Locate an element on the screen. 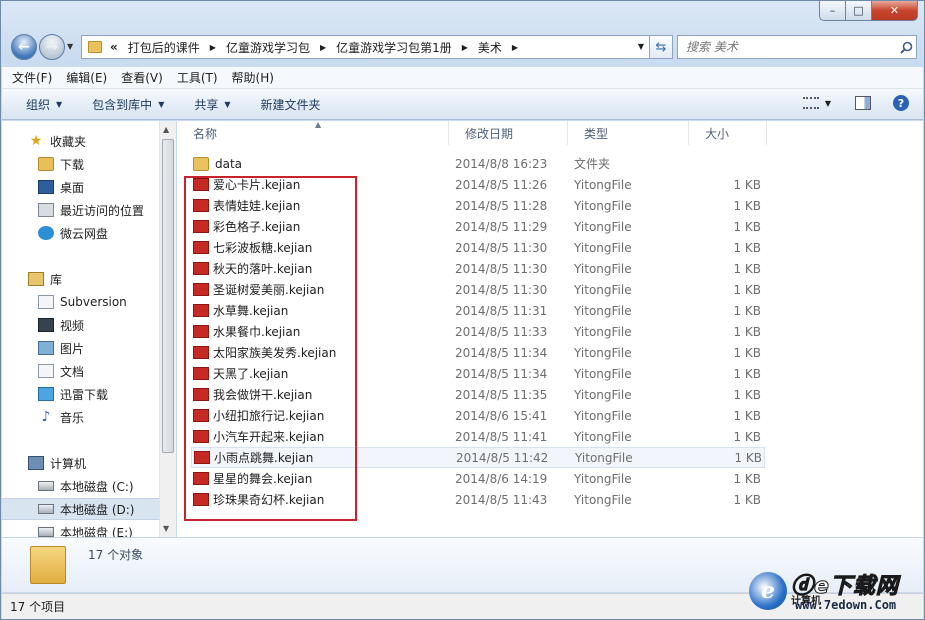 The width and height of the screenshot is (925, 620). back-button: ← is located at coordinates (24, 47).